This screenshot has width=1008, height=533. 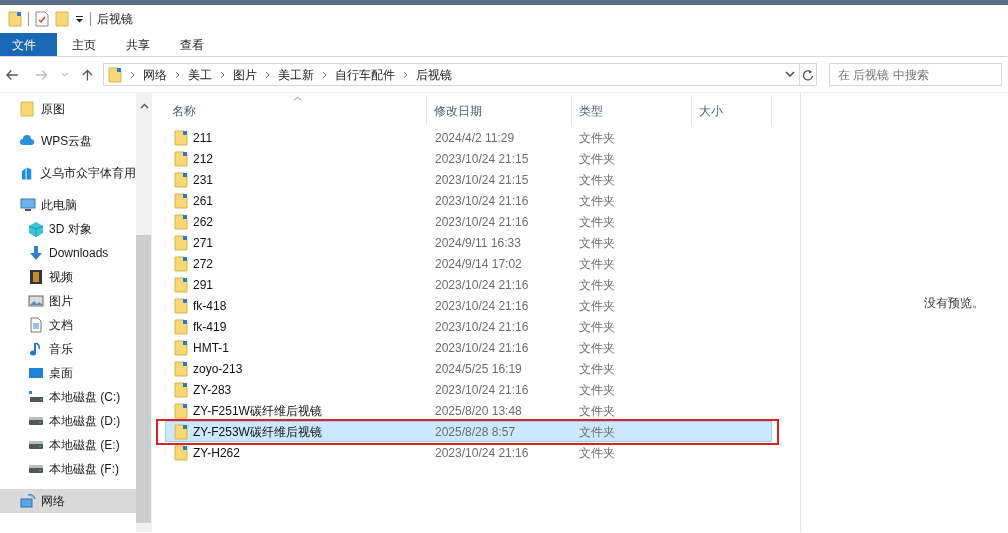 What do you see at coordinates (68, 301) in the screenshot?
I see `sidebar-item: 图片` at bounding box center [68, 301].